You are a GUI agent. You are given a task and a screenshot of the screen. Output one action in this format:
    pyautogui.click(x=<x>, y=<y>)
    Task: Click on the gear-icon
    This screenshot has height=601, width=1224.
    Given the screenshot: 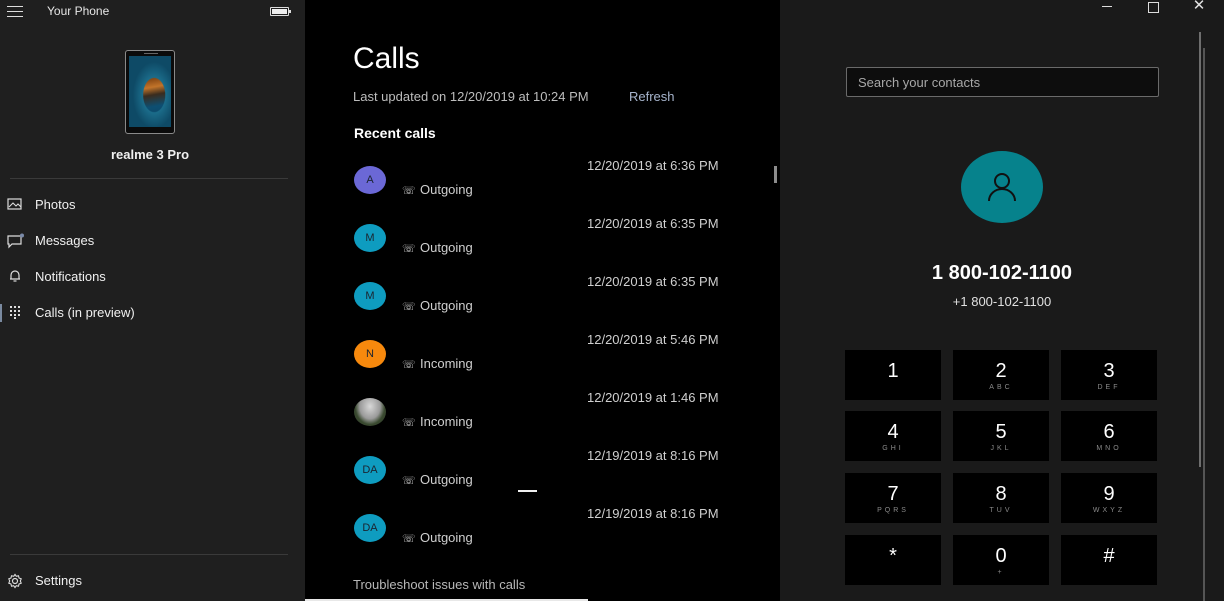 What is the action you would take?
    pyautogui.click(x=15, y=581)
    